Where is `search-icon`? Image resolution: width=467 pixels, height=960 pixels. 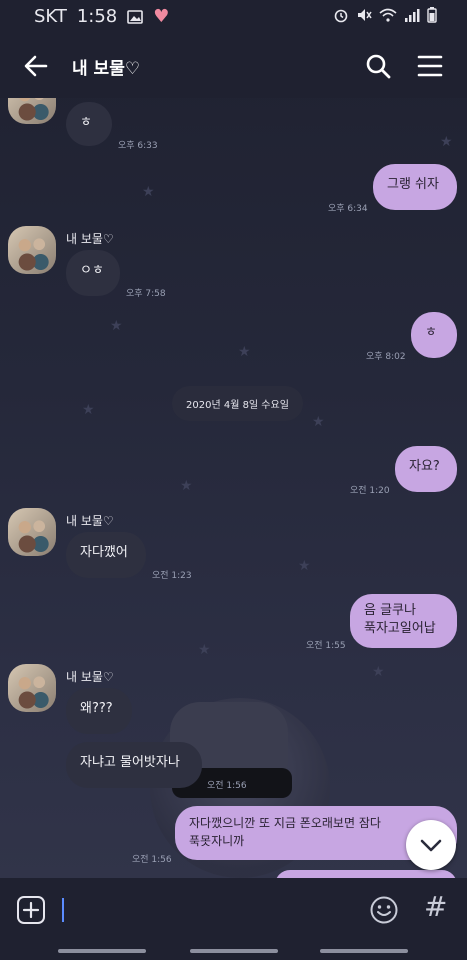 search-icon is located at coordinates (378, 66).